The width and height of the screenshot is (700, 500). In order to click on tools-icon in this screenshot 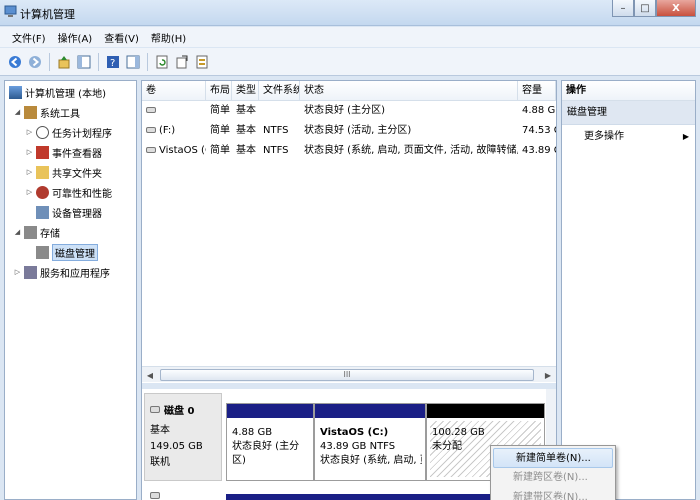, I will do `click(30, 112)`.